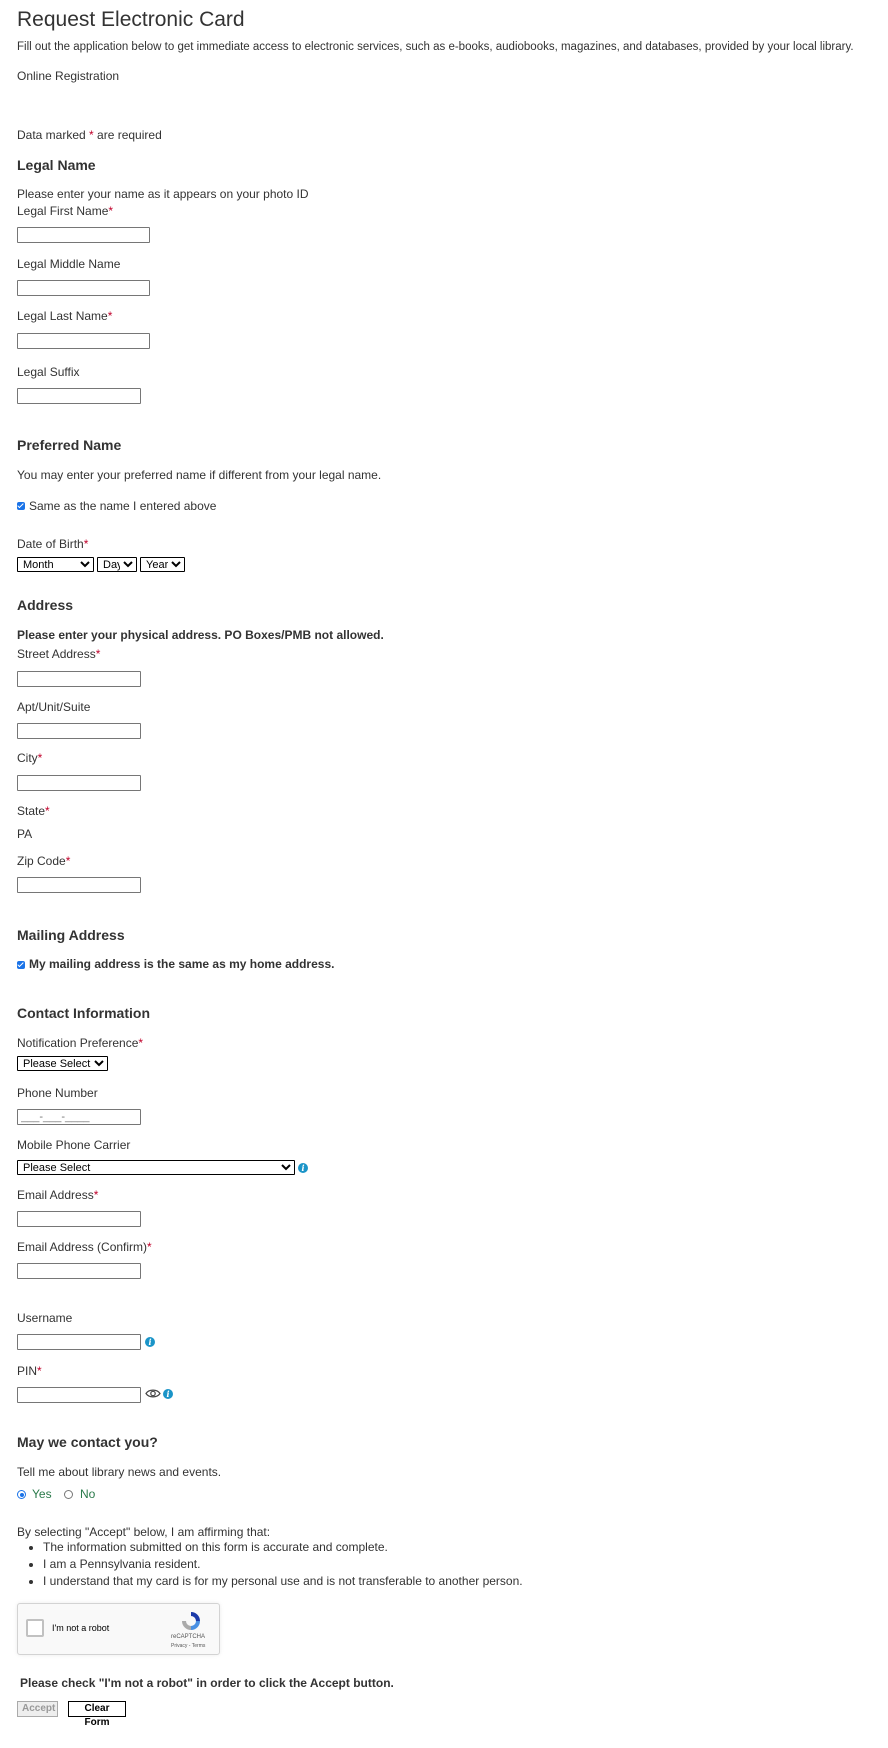  I want to click on contact-yes-label: Yes, so click(42, 1494).